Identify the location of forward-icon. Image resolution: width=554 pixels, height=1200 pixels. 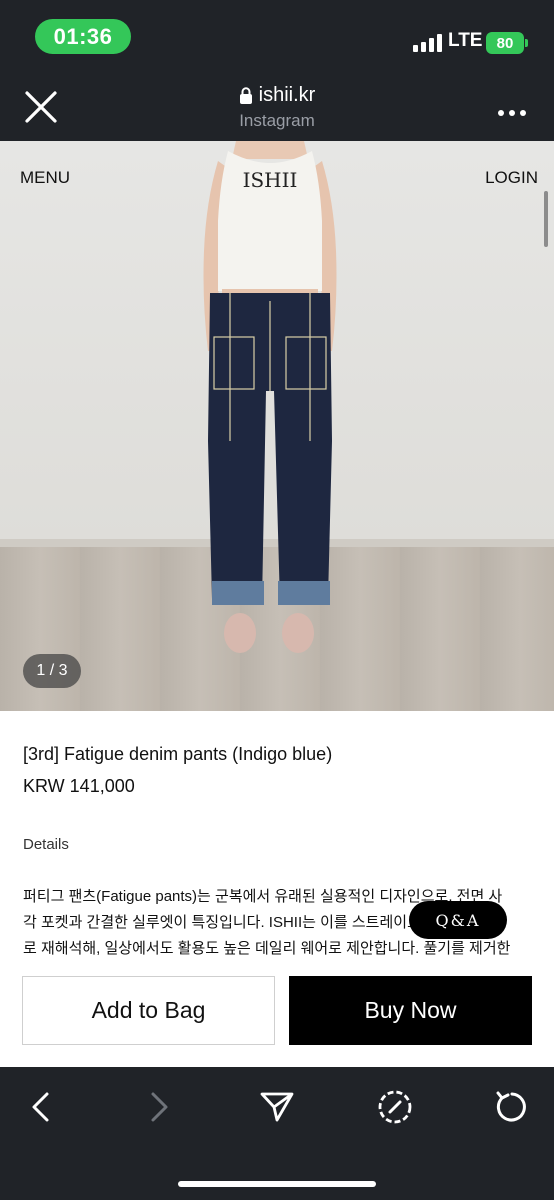
(159, 1107).